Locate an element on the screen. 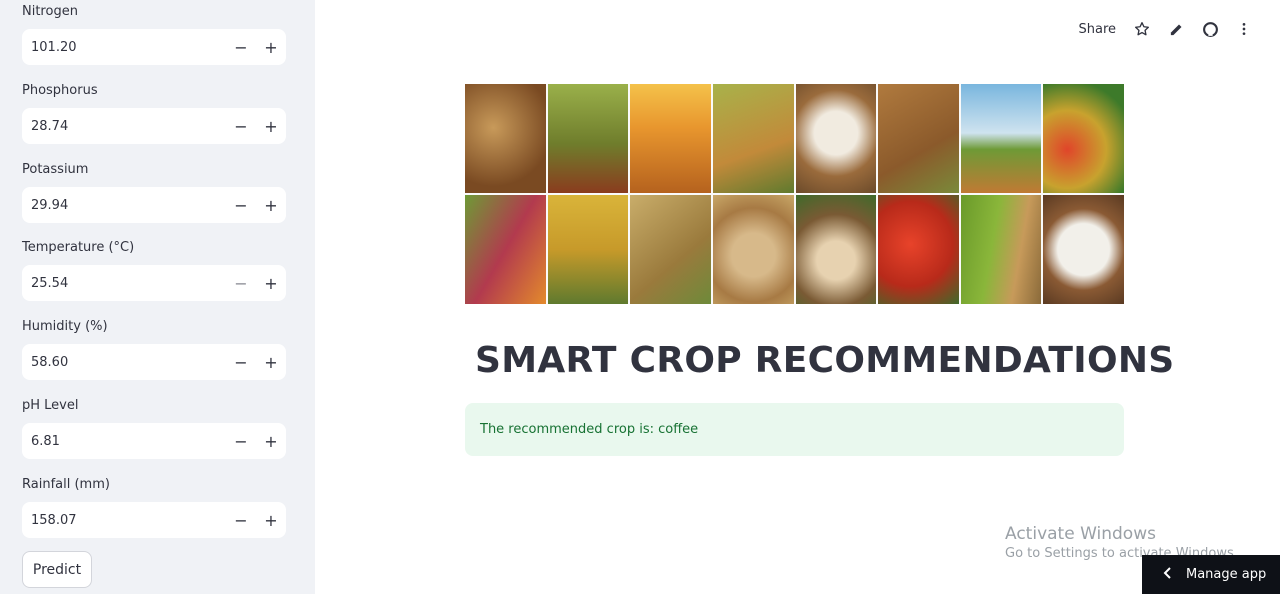 The height and width of the screenshot is (594, 1280). potassium-field: Potassium 29.94 − + is located at coordinates (154, 192).